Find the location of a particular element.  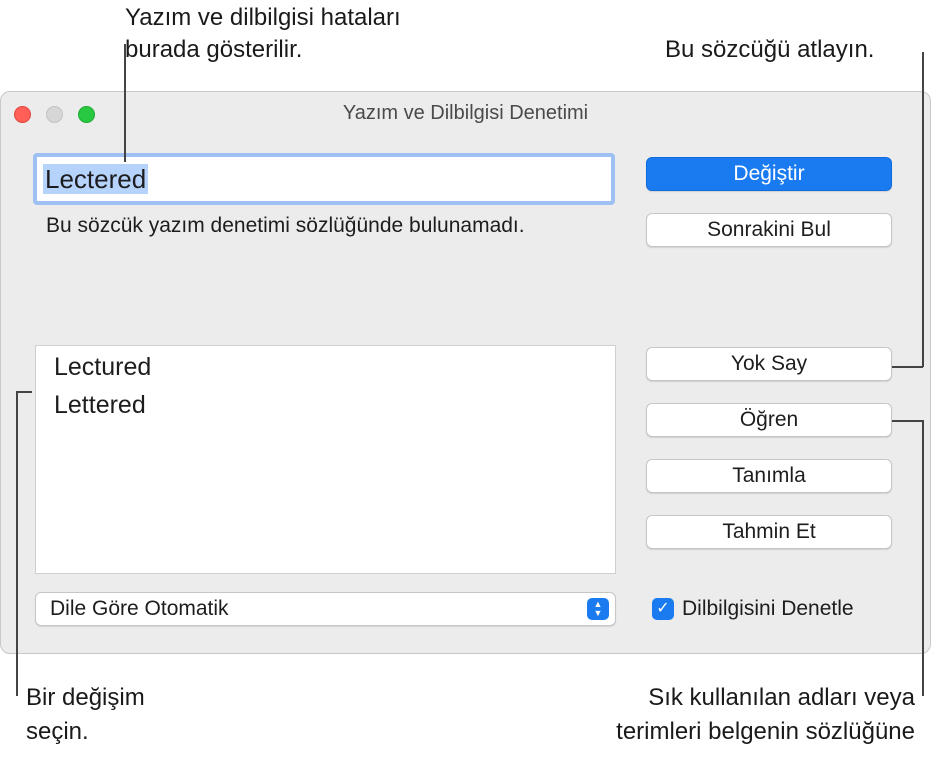

callout-ignore: Bu sözcüğü atlayın. is located at coordinates (770, 49).